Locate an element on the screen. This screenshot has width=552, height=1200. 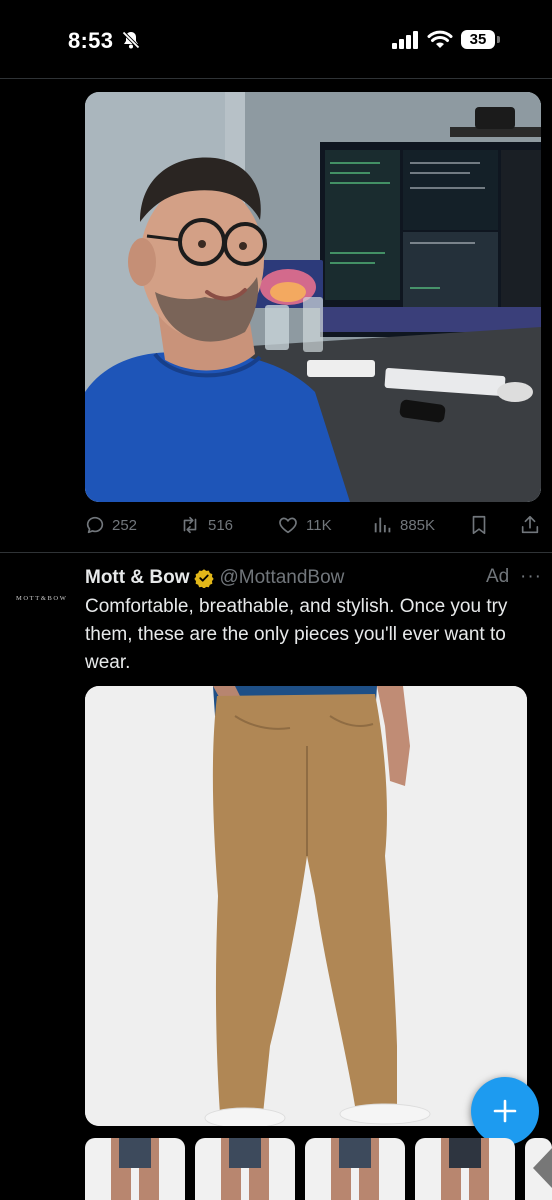
battery-nub is located at coordinates (498, 39).